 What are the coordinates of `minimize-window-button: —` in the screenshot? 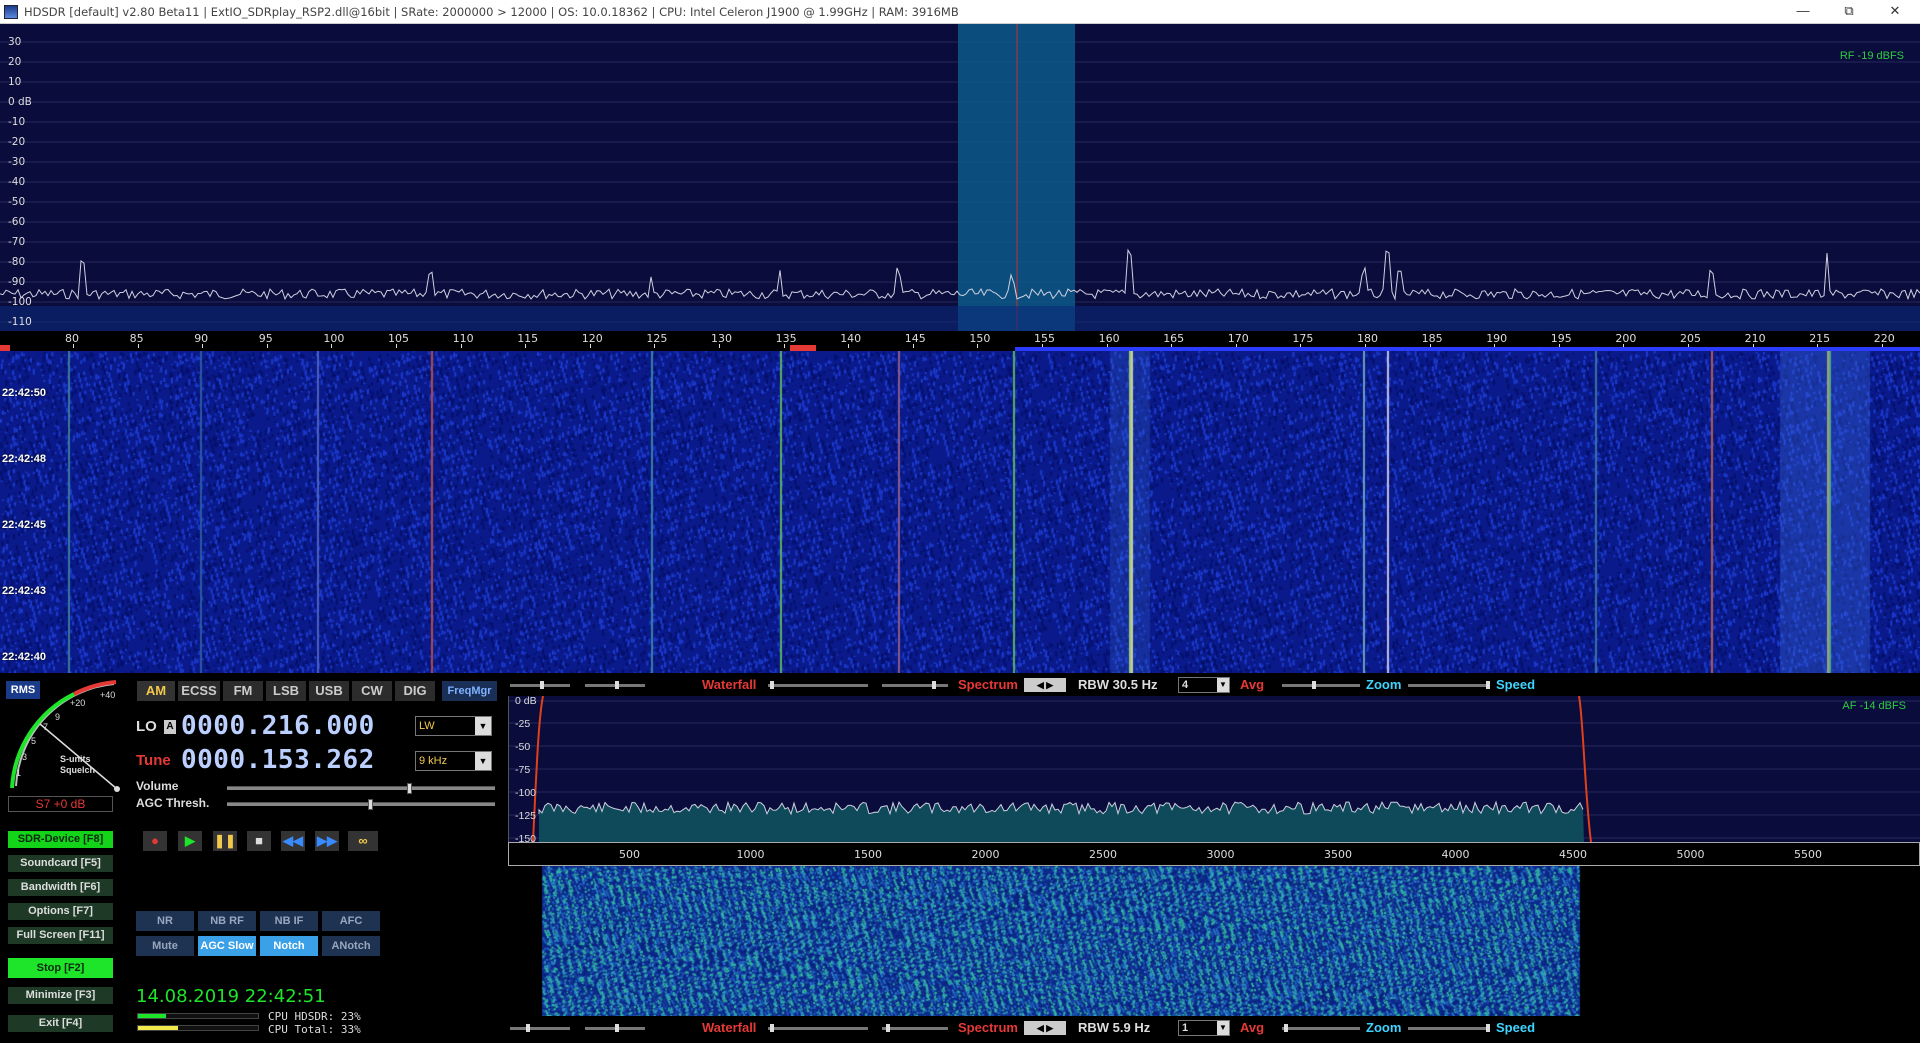 It's located at (1803, 12).